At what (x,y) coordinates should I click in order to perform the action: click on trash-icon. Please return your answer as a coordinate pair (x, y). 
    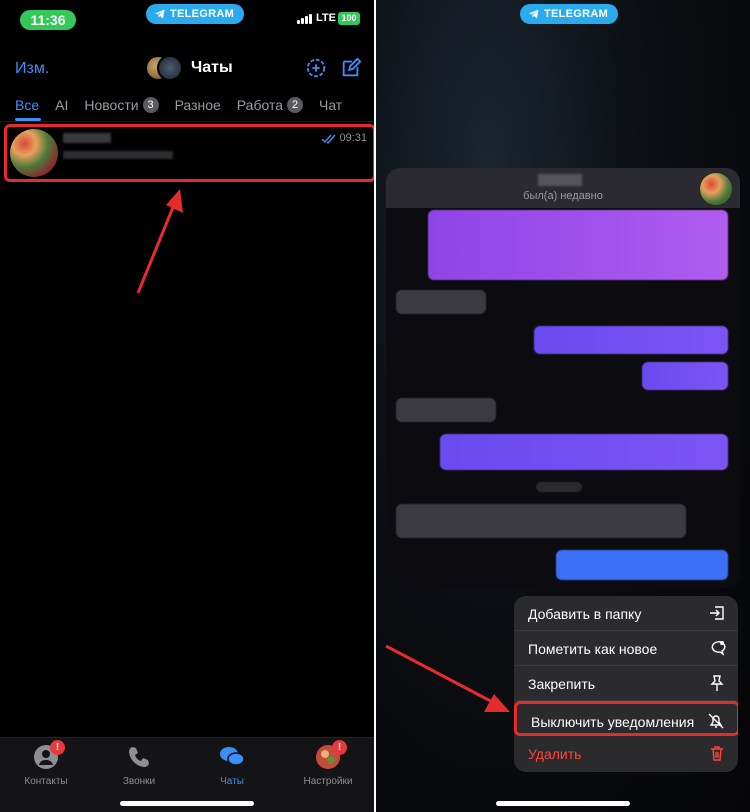
    Looking at the image, I should click on (717, 753).